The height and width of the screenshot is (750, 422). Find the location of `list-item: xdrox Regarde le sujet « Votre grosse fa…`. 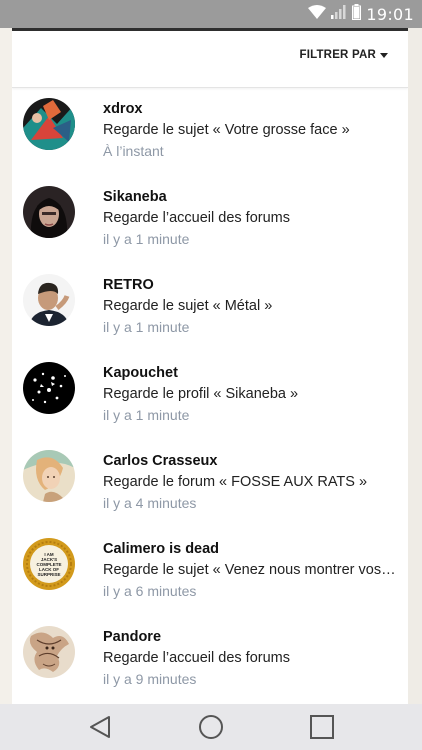

list-item: xdrox Regarde le sujet « Votre grosse fa… is located at coordinates (210, 132).